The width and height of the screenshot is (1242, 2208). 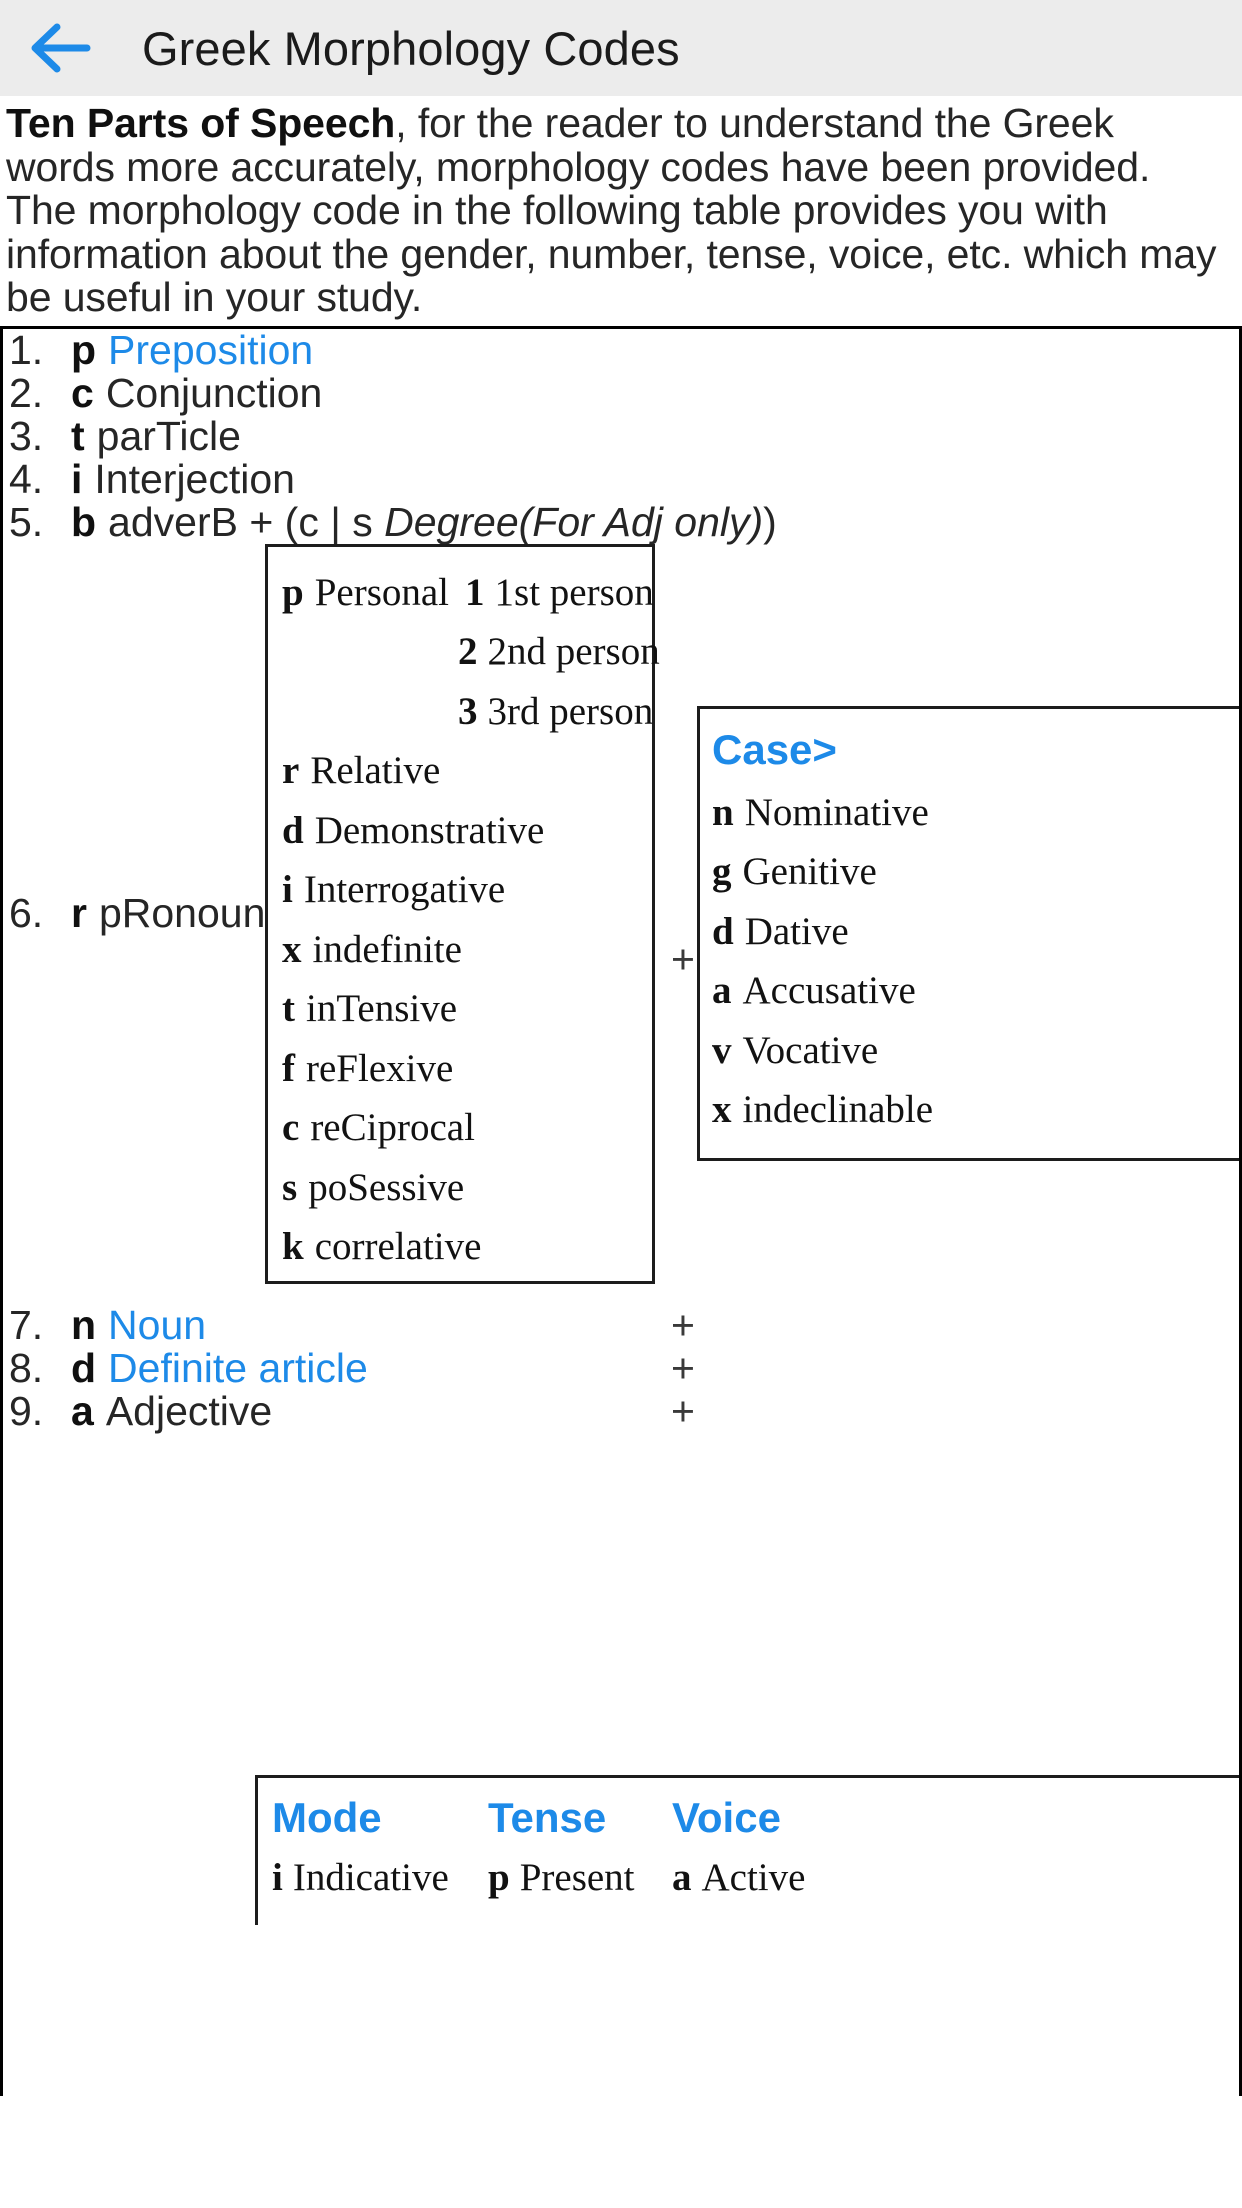 What do you see at coordinates (570, 711) in the screenshot?
I see `person-label: 3rd person` at bounding box center [570, 711].